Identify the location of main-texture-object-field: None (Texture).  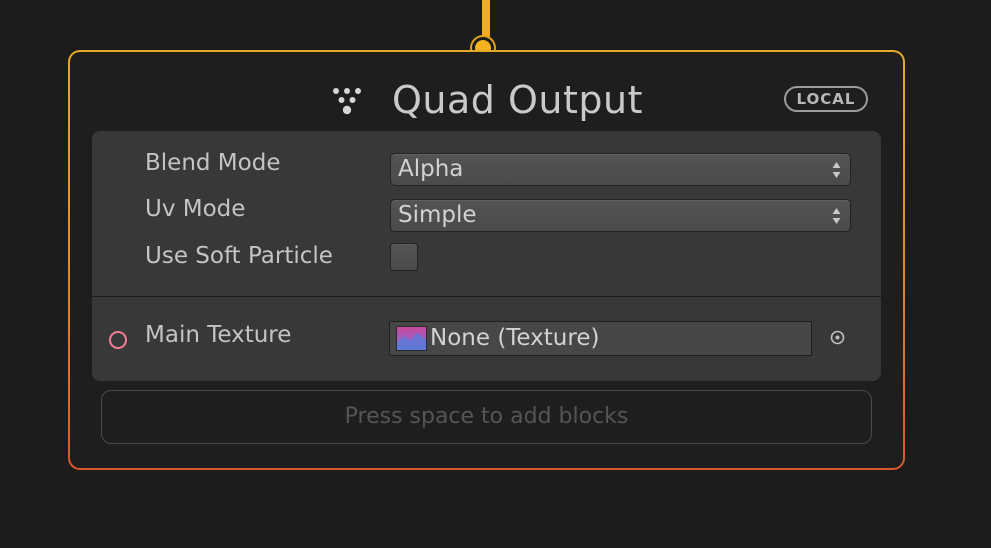
(600, 338).